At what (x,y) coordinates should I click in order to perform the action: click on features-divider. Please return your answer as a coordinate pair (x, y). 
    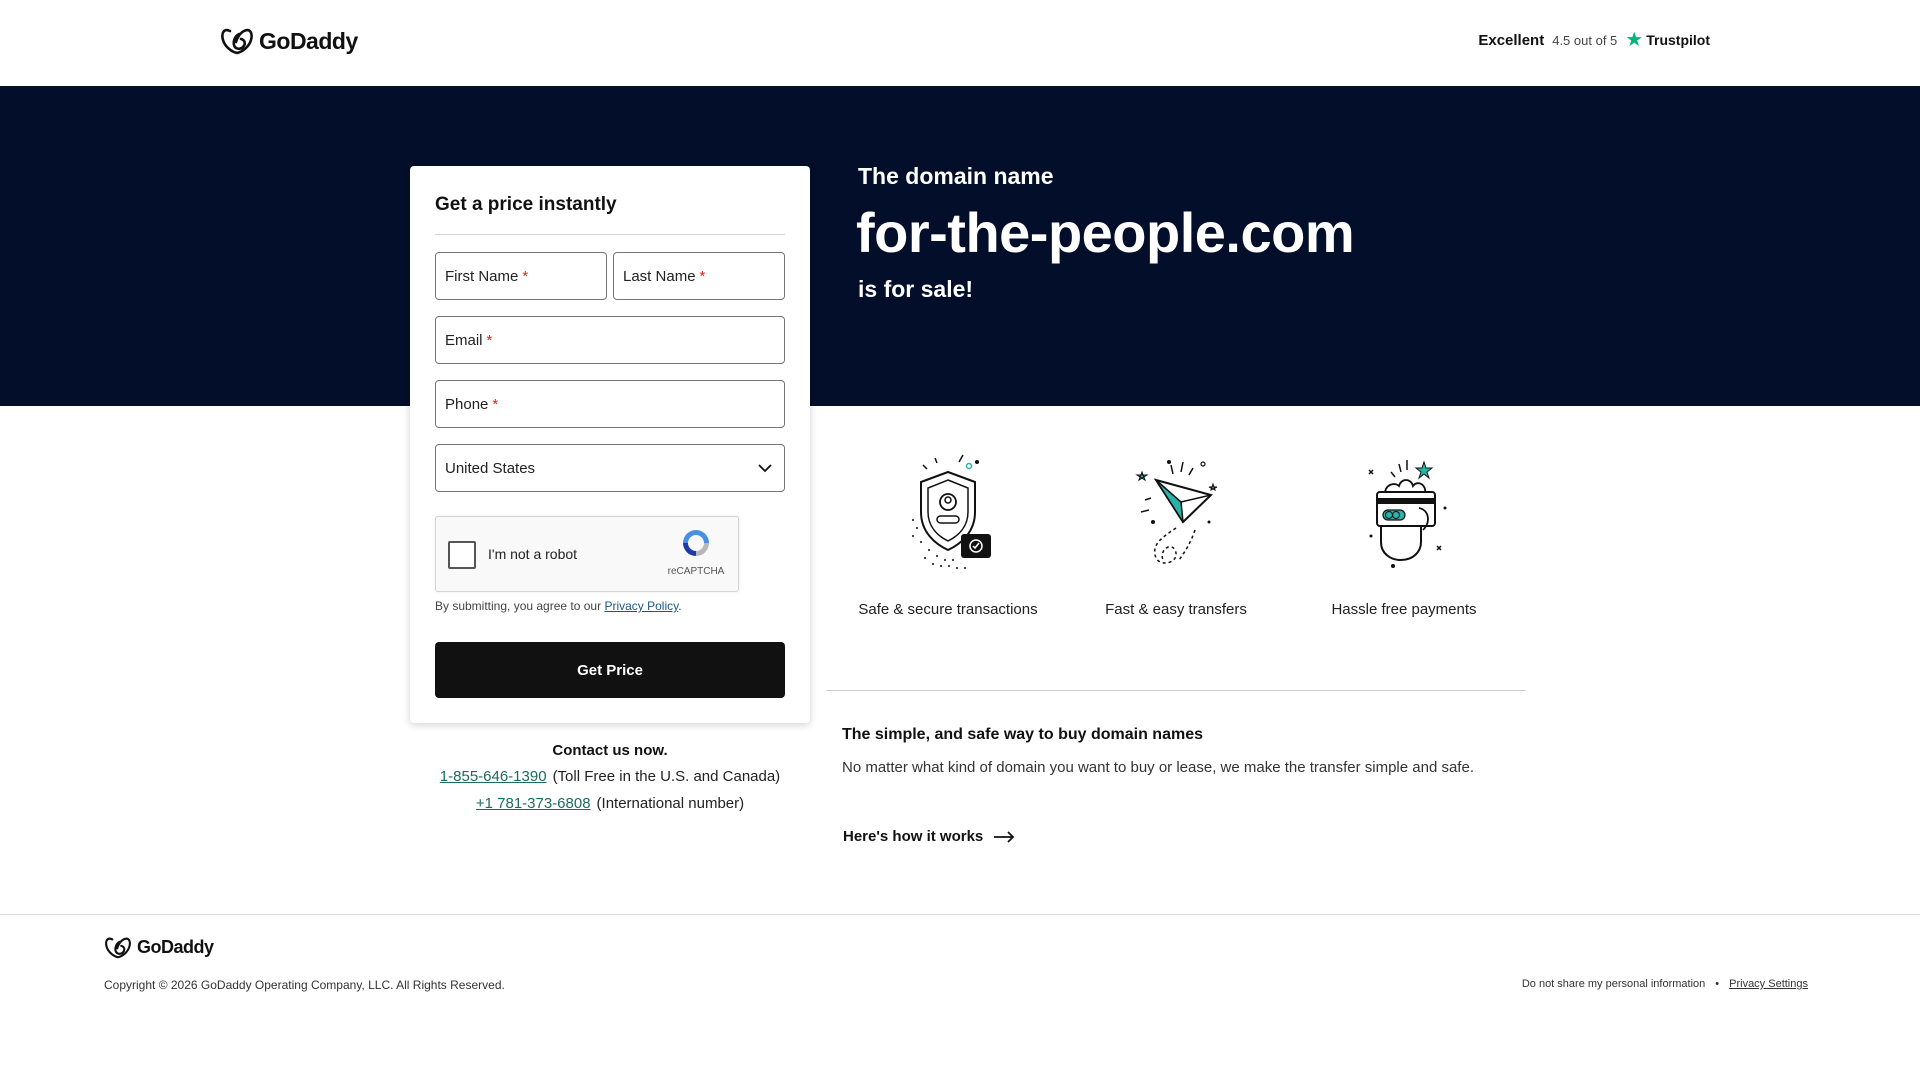
    Looking at the image, I should click on (1176, 690).